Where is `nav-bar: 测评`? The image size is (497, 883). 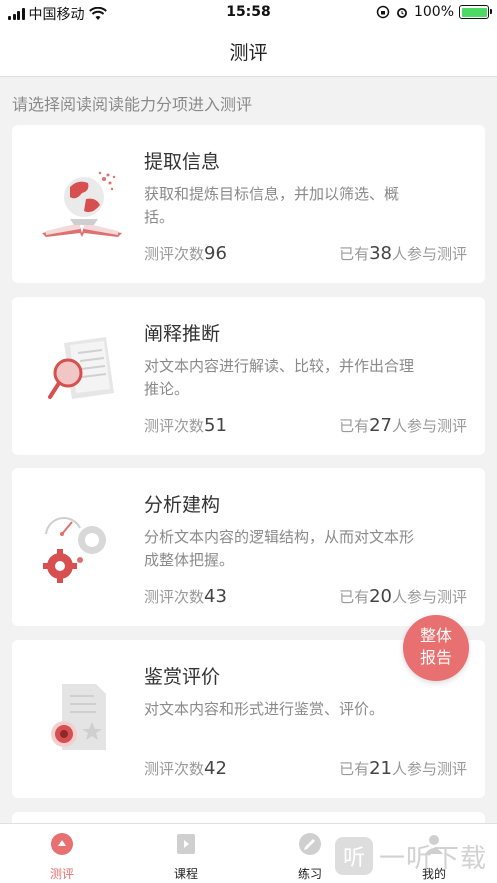 nav-bar: 测评 is located at coordinates (248, 51).